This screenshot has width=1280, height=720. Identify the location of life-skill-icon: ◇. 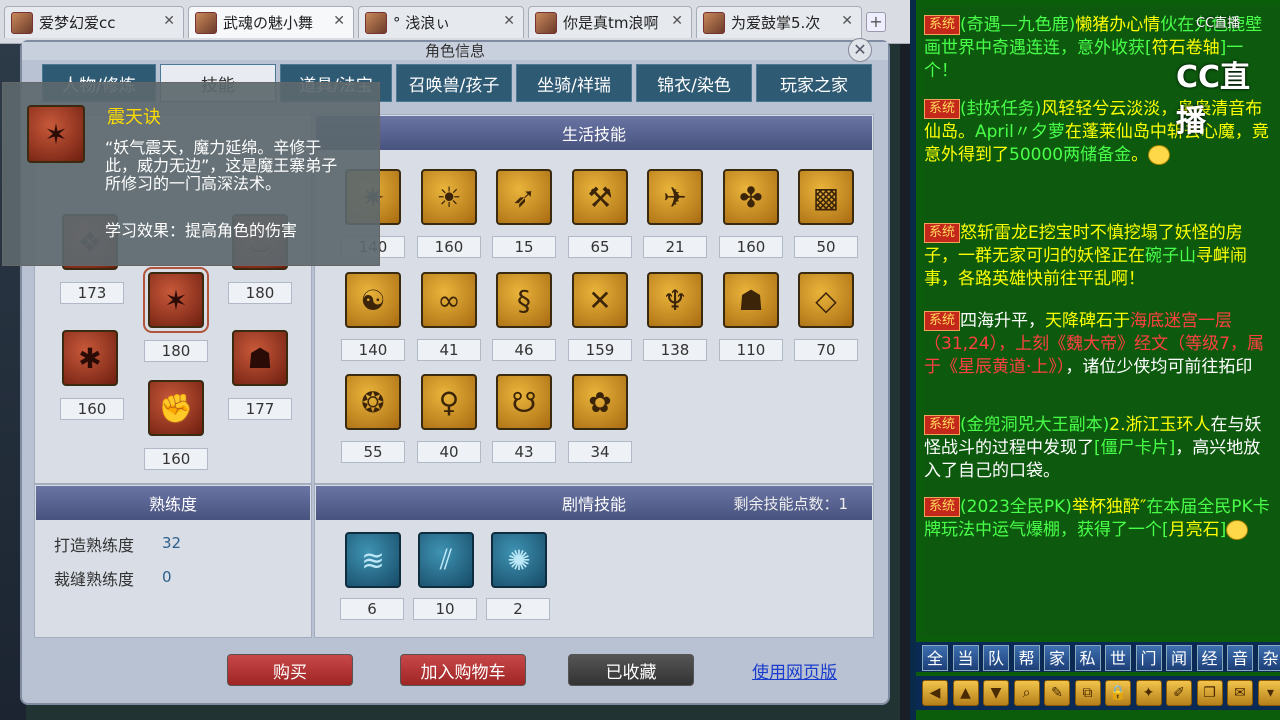
(826, 300).